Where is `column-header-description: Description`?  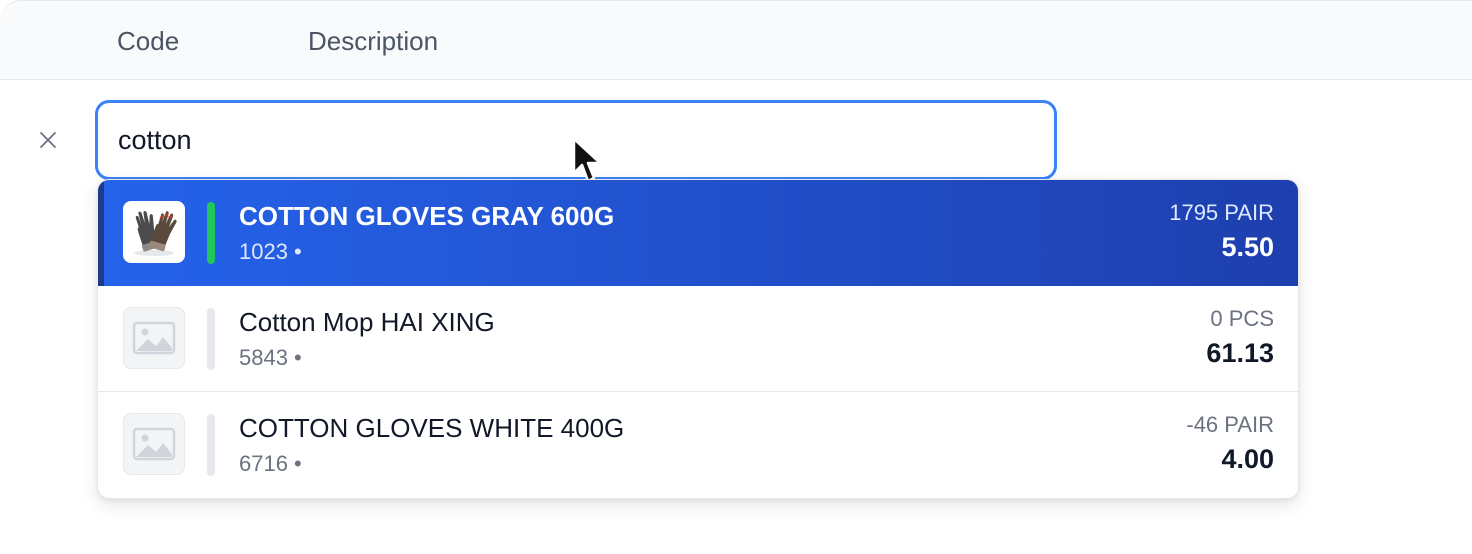 column-header-description: Description is located at coordinates (373, 41).